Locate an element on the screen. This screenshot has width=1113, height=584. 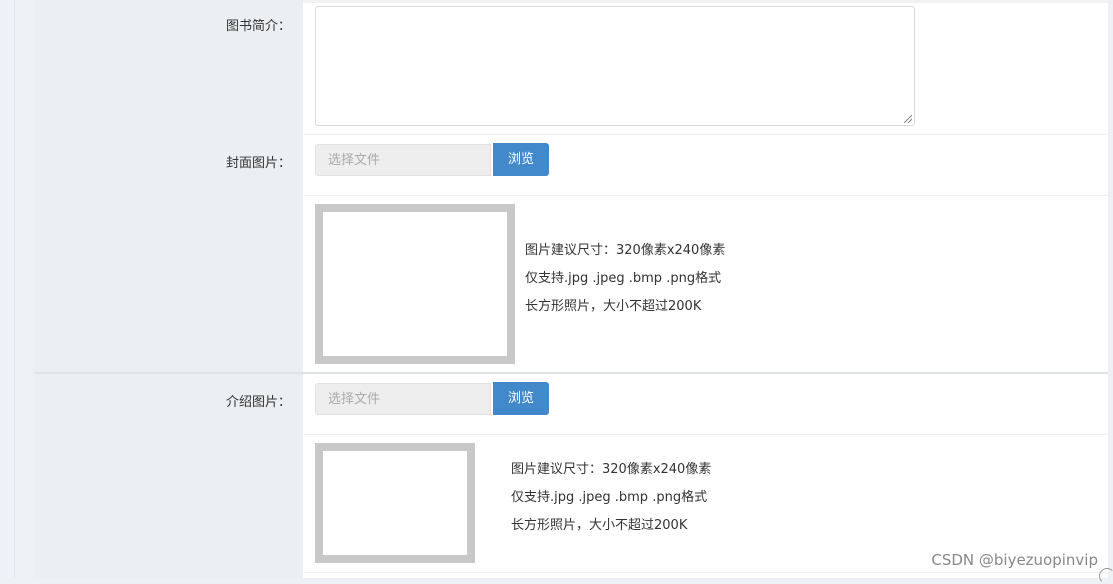
row-divider is located at coordinates (571, 373).